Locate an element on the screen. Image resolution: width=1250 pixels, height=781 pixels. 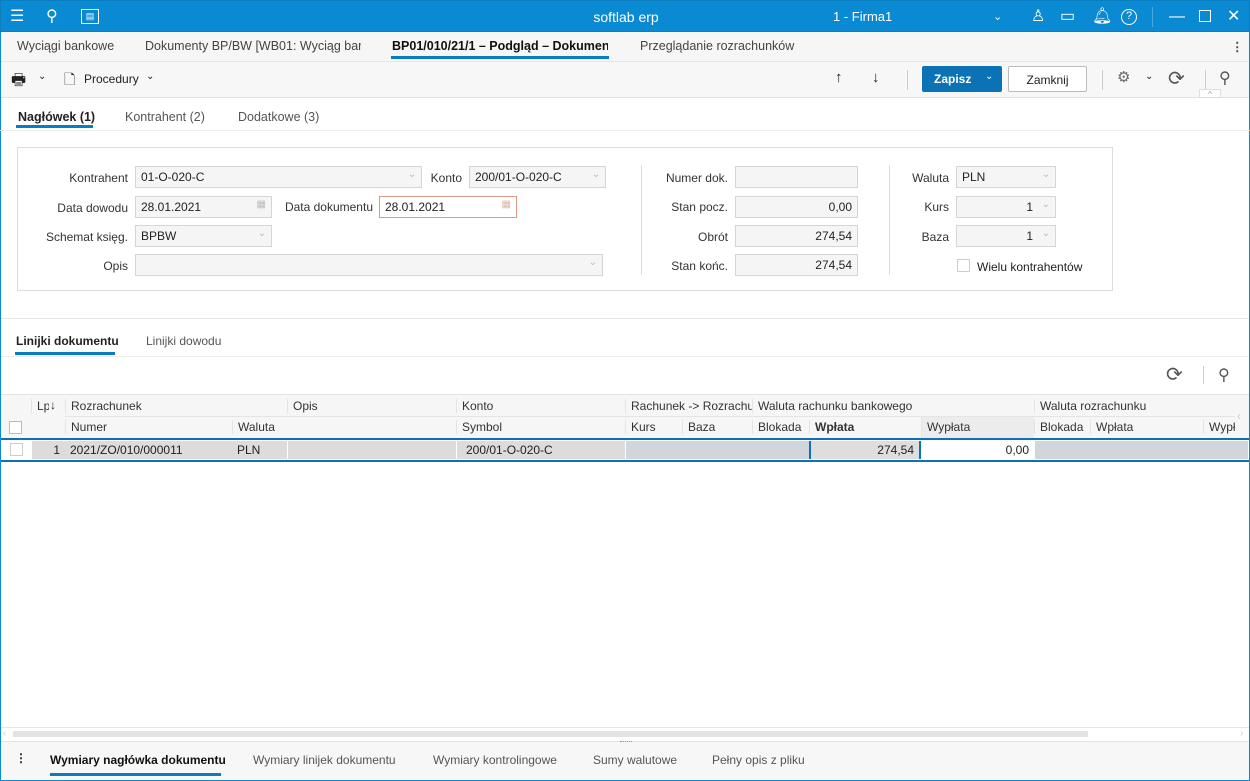
column-blokada-rozr: Blokada is located at coordinates (1062, 427).